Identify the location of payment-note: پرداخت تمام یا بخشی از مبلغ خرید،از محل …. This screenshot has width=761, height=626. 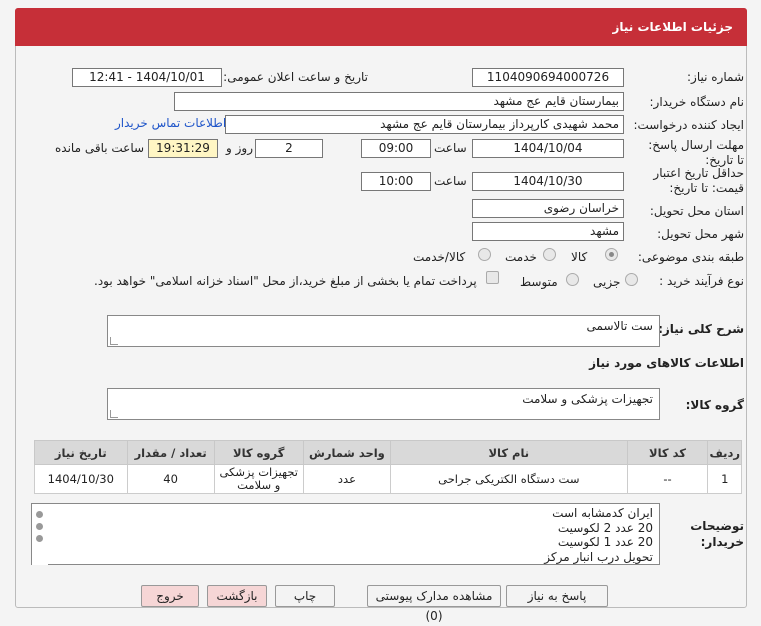
(285, 281).